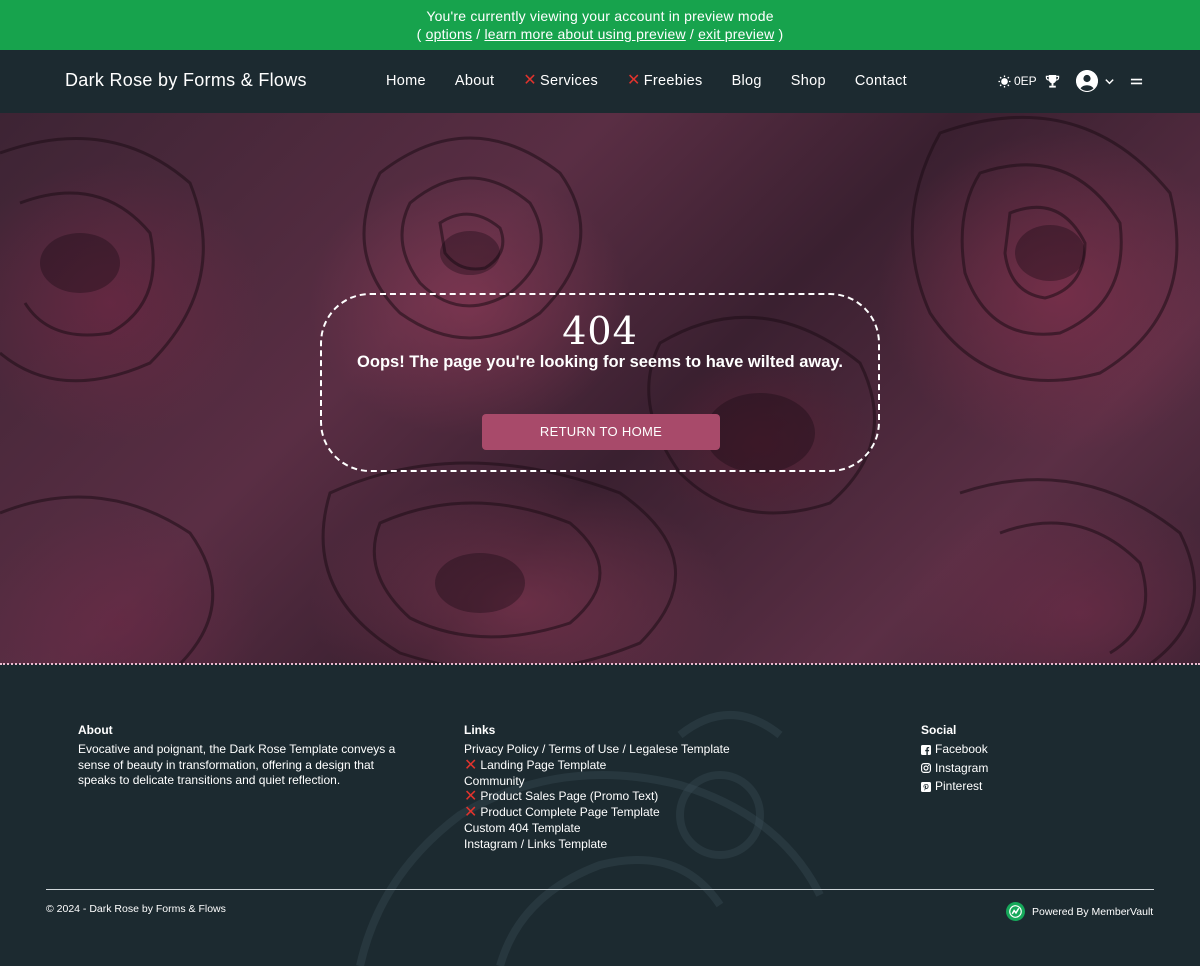  What do you see at coordinates (1021, 750) in the screenshot?
I see `social-facebook-link: Facebook` at bounding box center [1021, 750].